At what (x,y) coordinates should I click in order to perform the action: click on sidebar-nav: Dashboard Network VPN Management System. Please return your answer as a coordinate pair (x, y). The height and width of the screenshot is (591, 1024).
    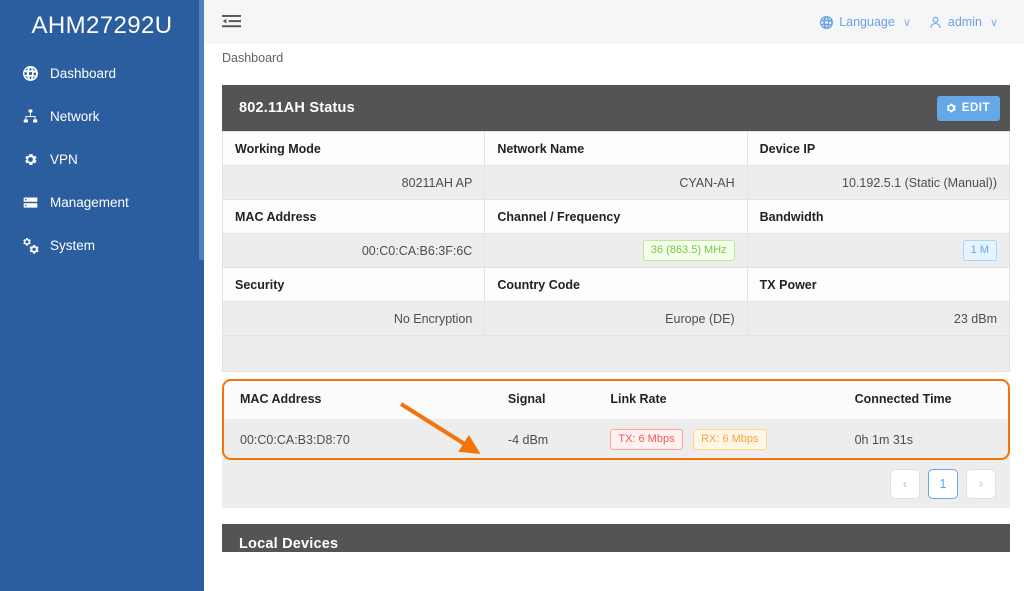
    Looking at the image, I should click on (102, 159).